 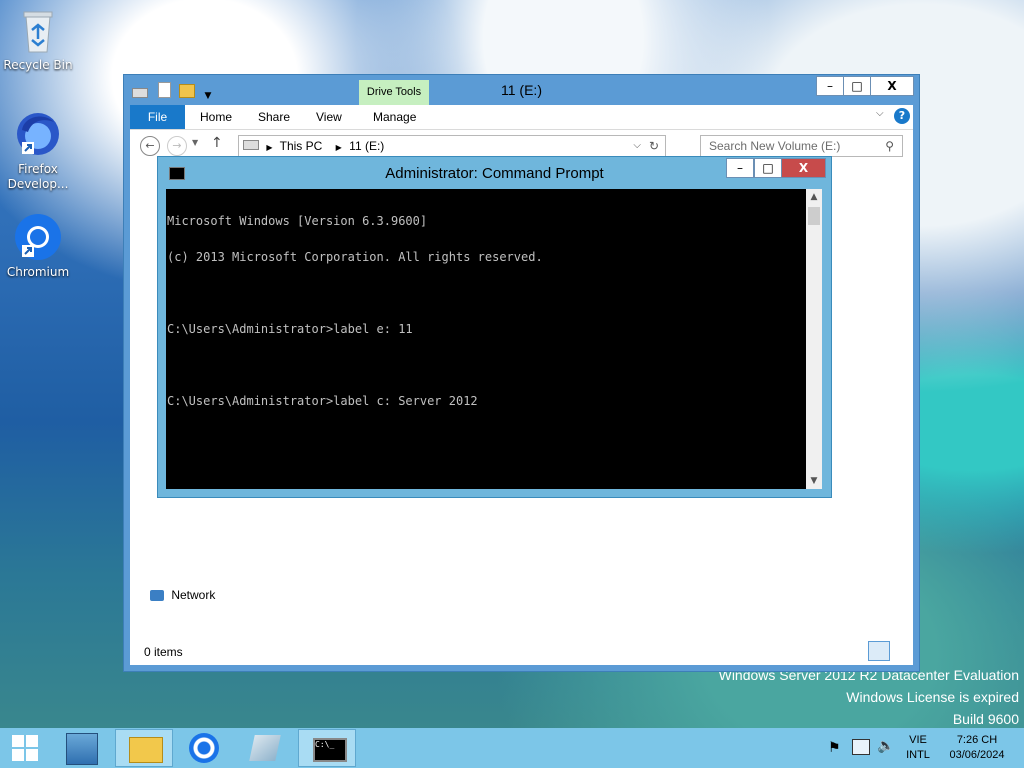 What do you see at coordinates (38, 272) in the screenshot?
I see `desktop-icon-label: Chromium` at bounding box center [38, 272].